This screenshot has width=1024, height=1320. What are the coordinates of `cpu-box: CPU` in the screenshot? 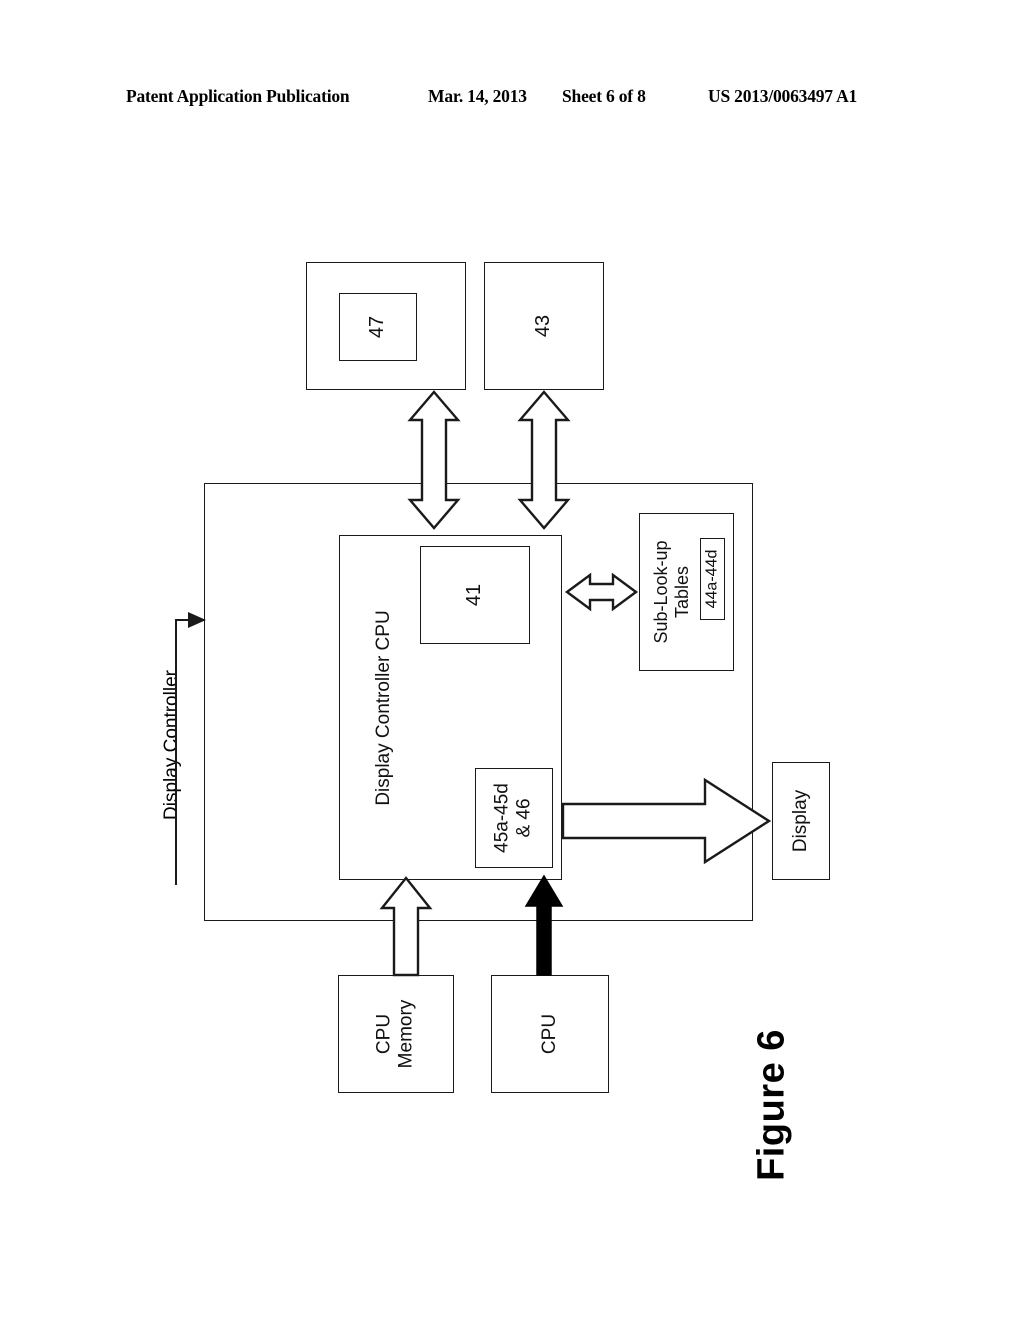 It's located at (550, 1034).